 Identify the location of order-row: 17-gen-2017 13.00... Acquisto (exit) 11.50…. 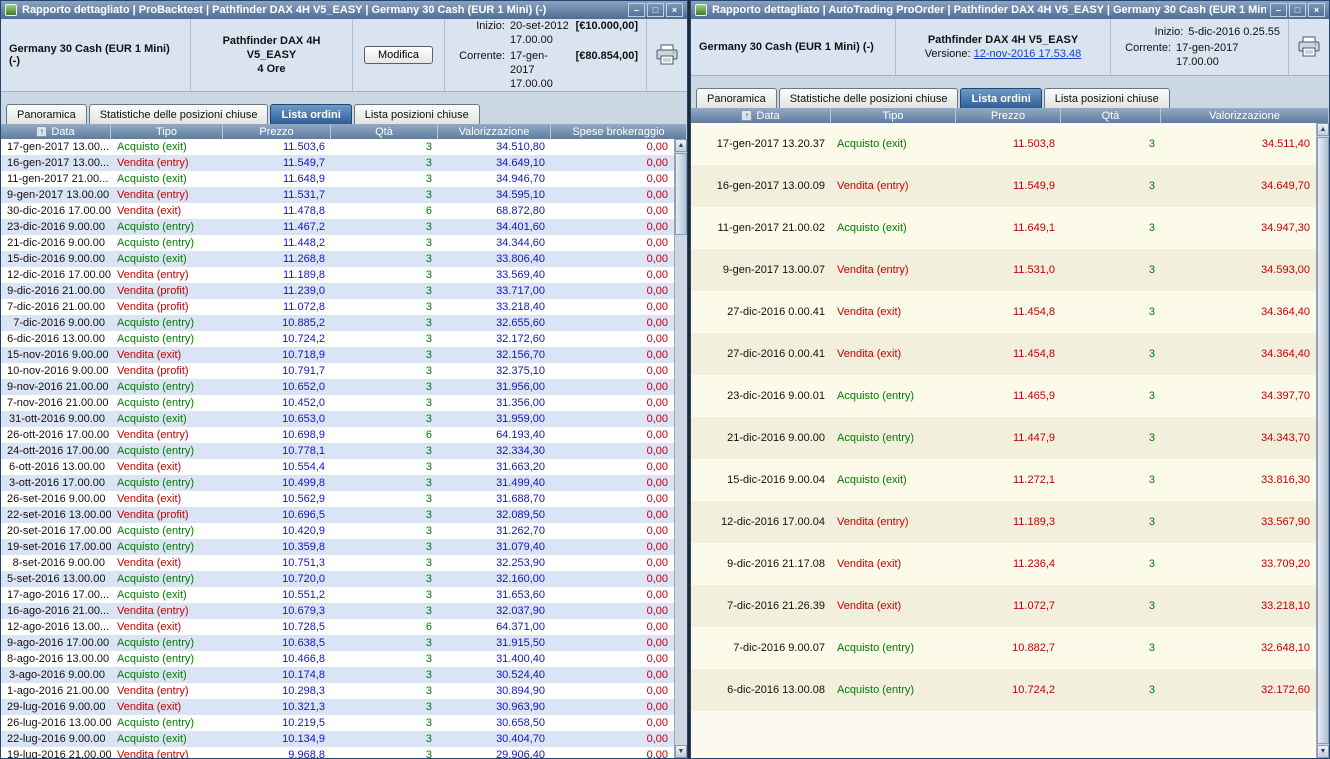
(337, 147).